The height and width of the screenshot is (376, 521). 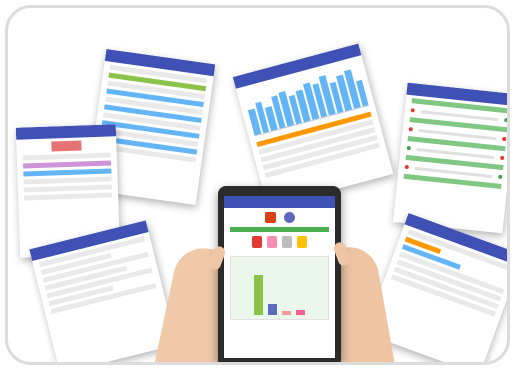 What do you see at coordinates (302, 242) in the screenshot?
I see `stat-tile-yellow` at bounding box center [302, 242].